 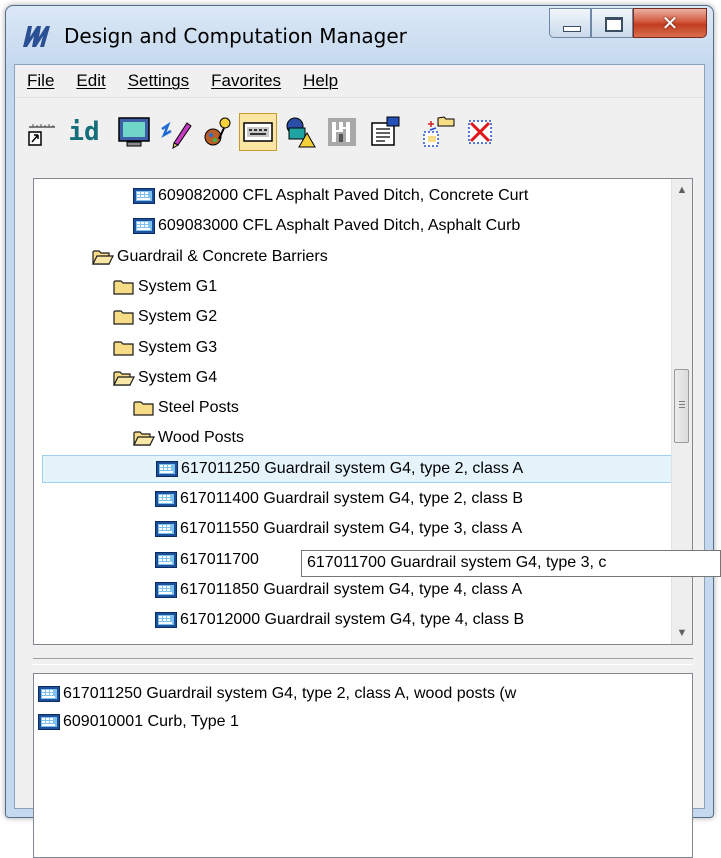 I want to click on id-button: id, so click(x=84, y=132).